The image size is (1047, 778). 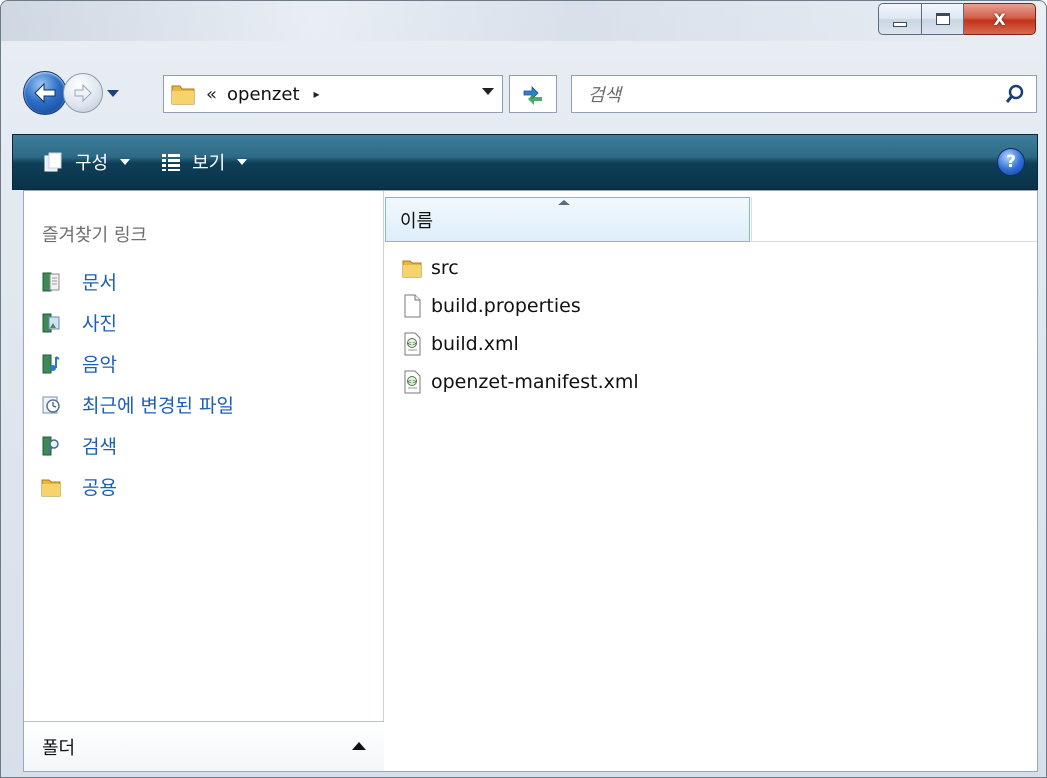 I want to click on favorite-links-title: 즐겨찾기 링크, so click(x=95, y=235).